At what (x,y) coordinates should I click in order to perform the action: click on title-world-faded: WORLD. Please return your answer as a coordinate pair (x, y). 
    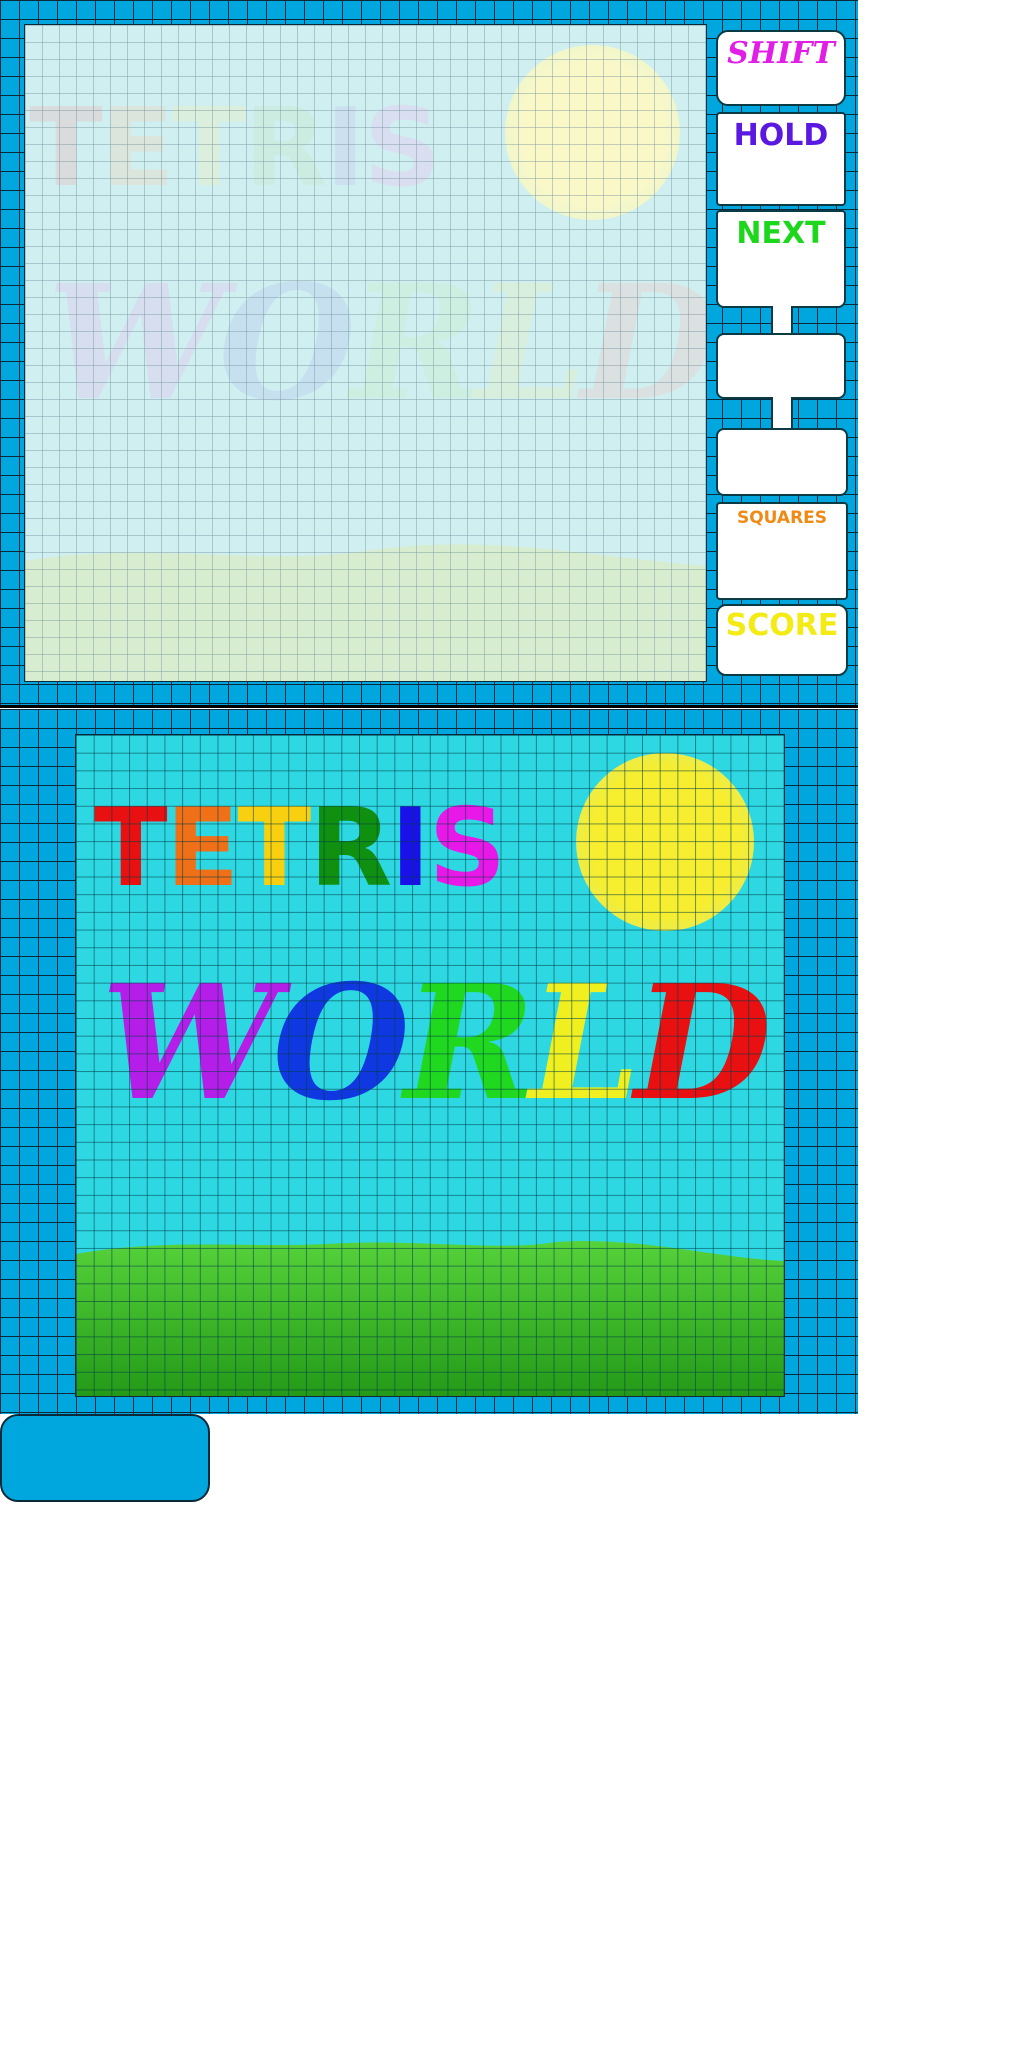
    Looking at the image, I should click on (377, 343).